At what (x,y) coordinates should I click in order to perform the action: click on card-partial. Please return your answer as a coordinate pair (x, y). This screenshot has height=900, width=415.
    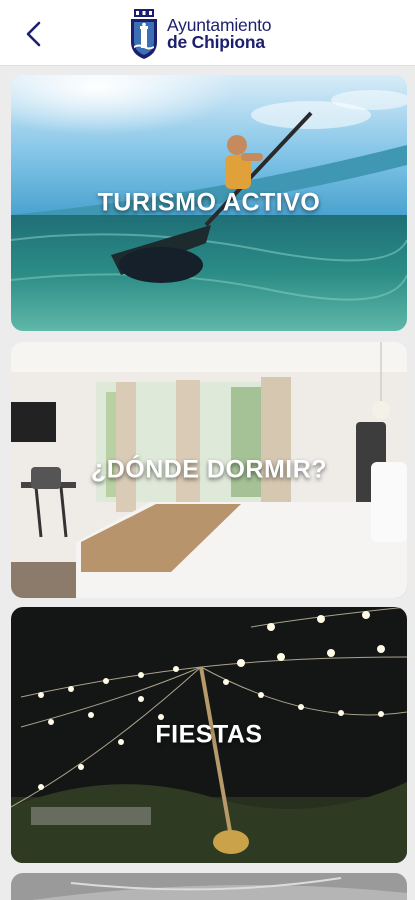
    Looking at the image, I should click on (209, 886).